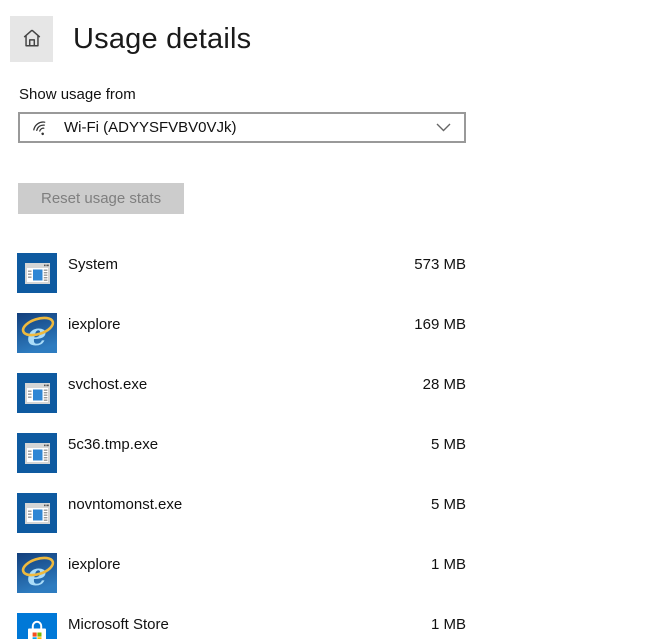 The width and height of the screenshot is (662, 639). What do you see at coordinates (241, 623) in the screenshot?
I see `usage-list-item: Microsoft Store 1 MB` at bounding box center [241, 623].